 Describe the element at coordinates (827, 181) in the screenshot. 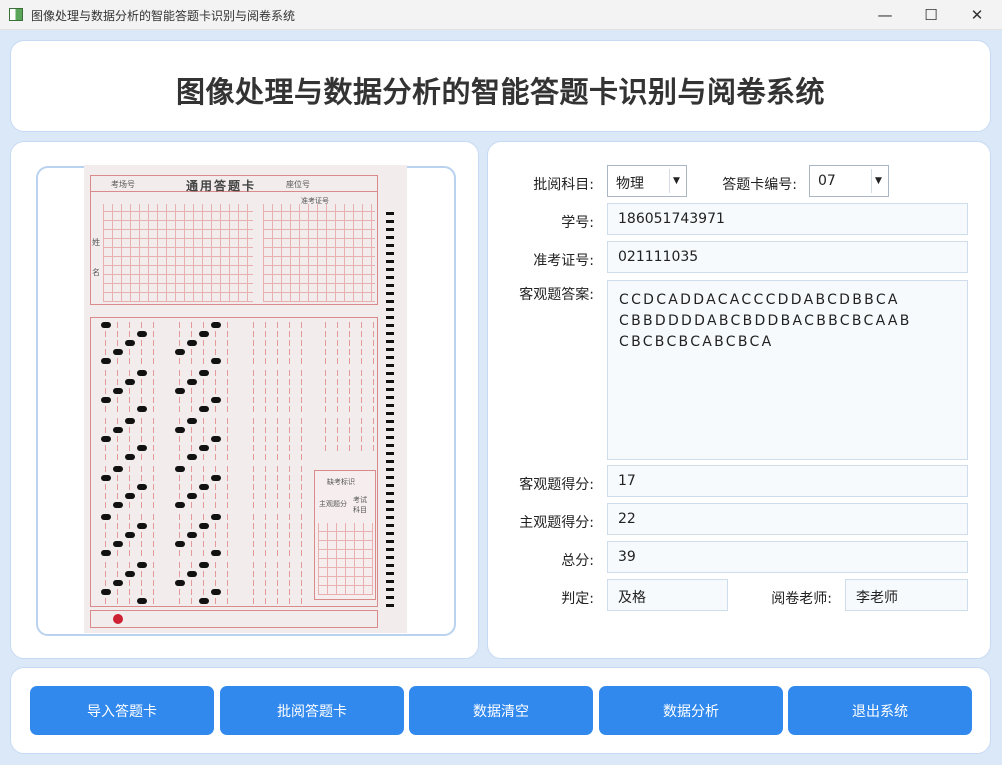

I see `card-number-select-value: 07` at that location.